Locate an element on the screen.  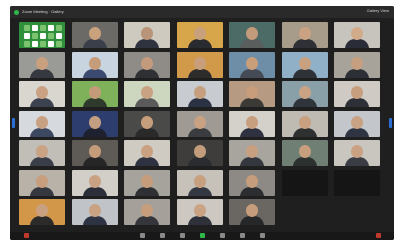
record-icon is located at coordinates (242, 235).